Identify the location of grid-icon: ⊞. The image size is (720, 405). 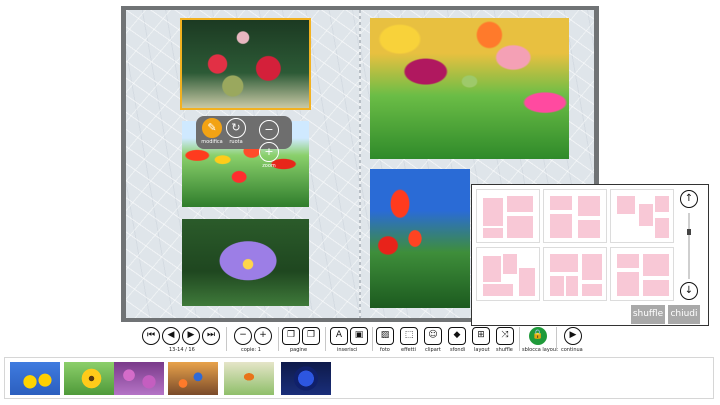
(481, 335).